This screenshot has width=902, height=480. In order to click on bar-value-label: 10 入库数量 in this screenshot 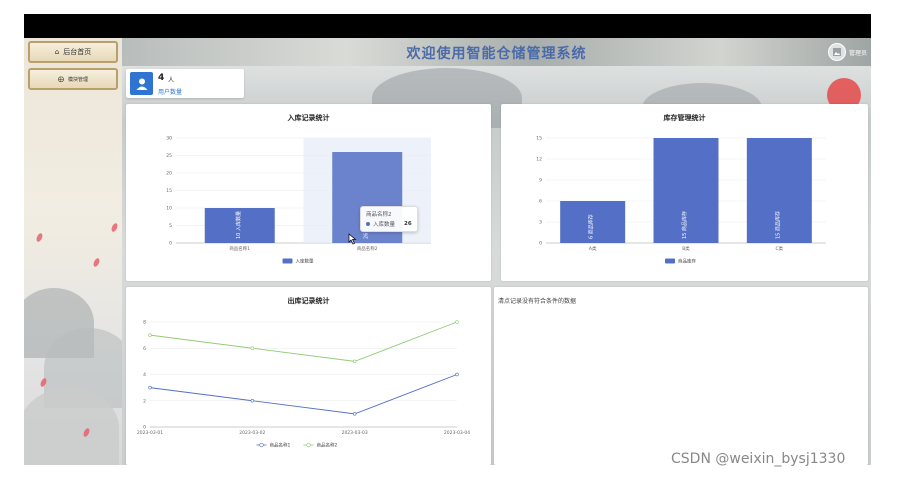, I will do `click(238, 225)`.